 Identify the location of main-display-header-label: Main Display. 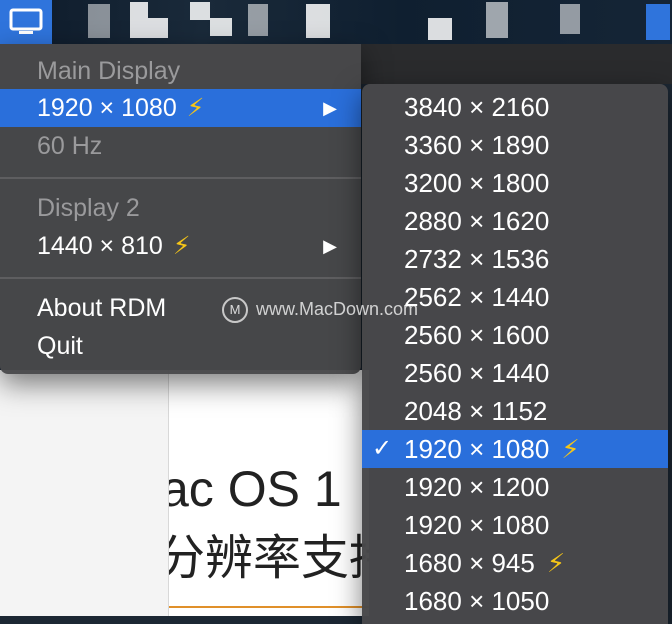
(109, 71).